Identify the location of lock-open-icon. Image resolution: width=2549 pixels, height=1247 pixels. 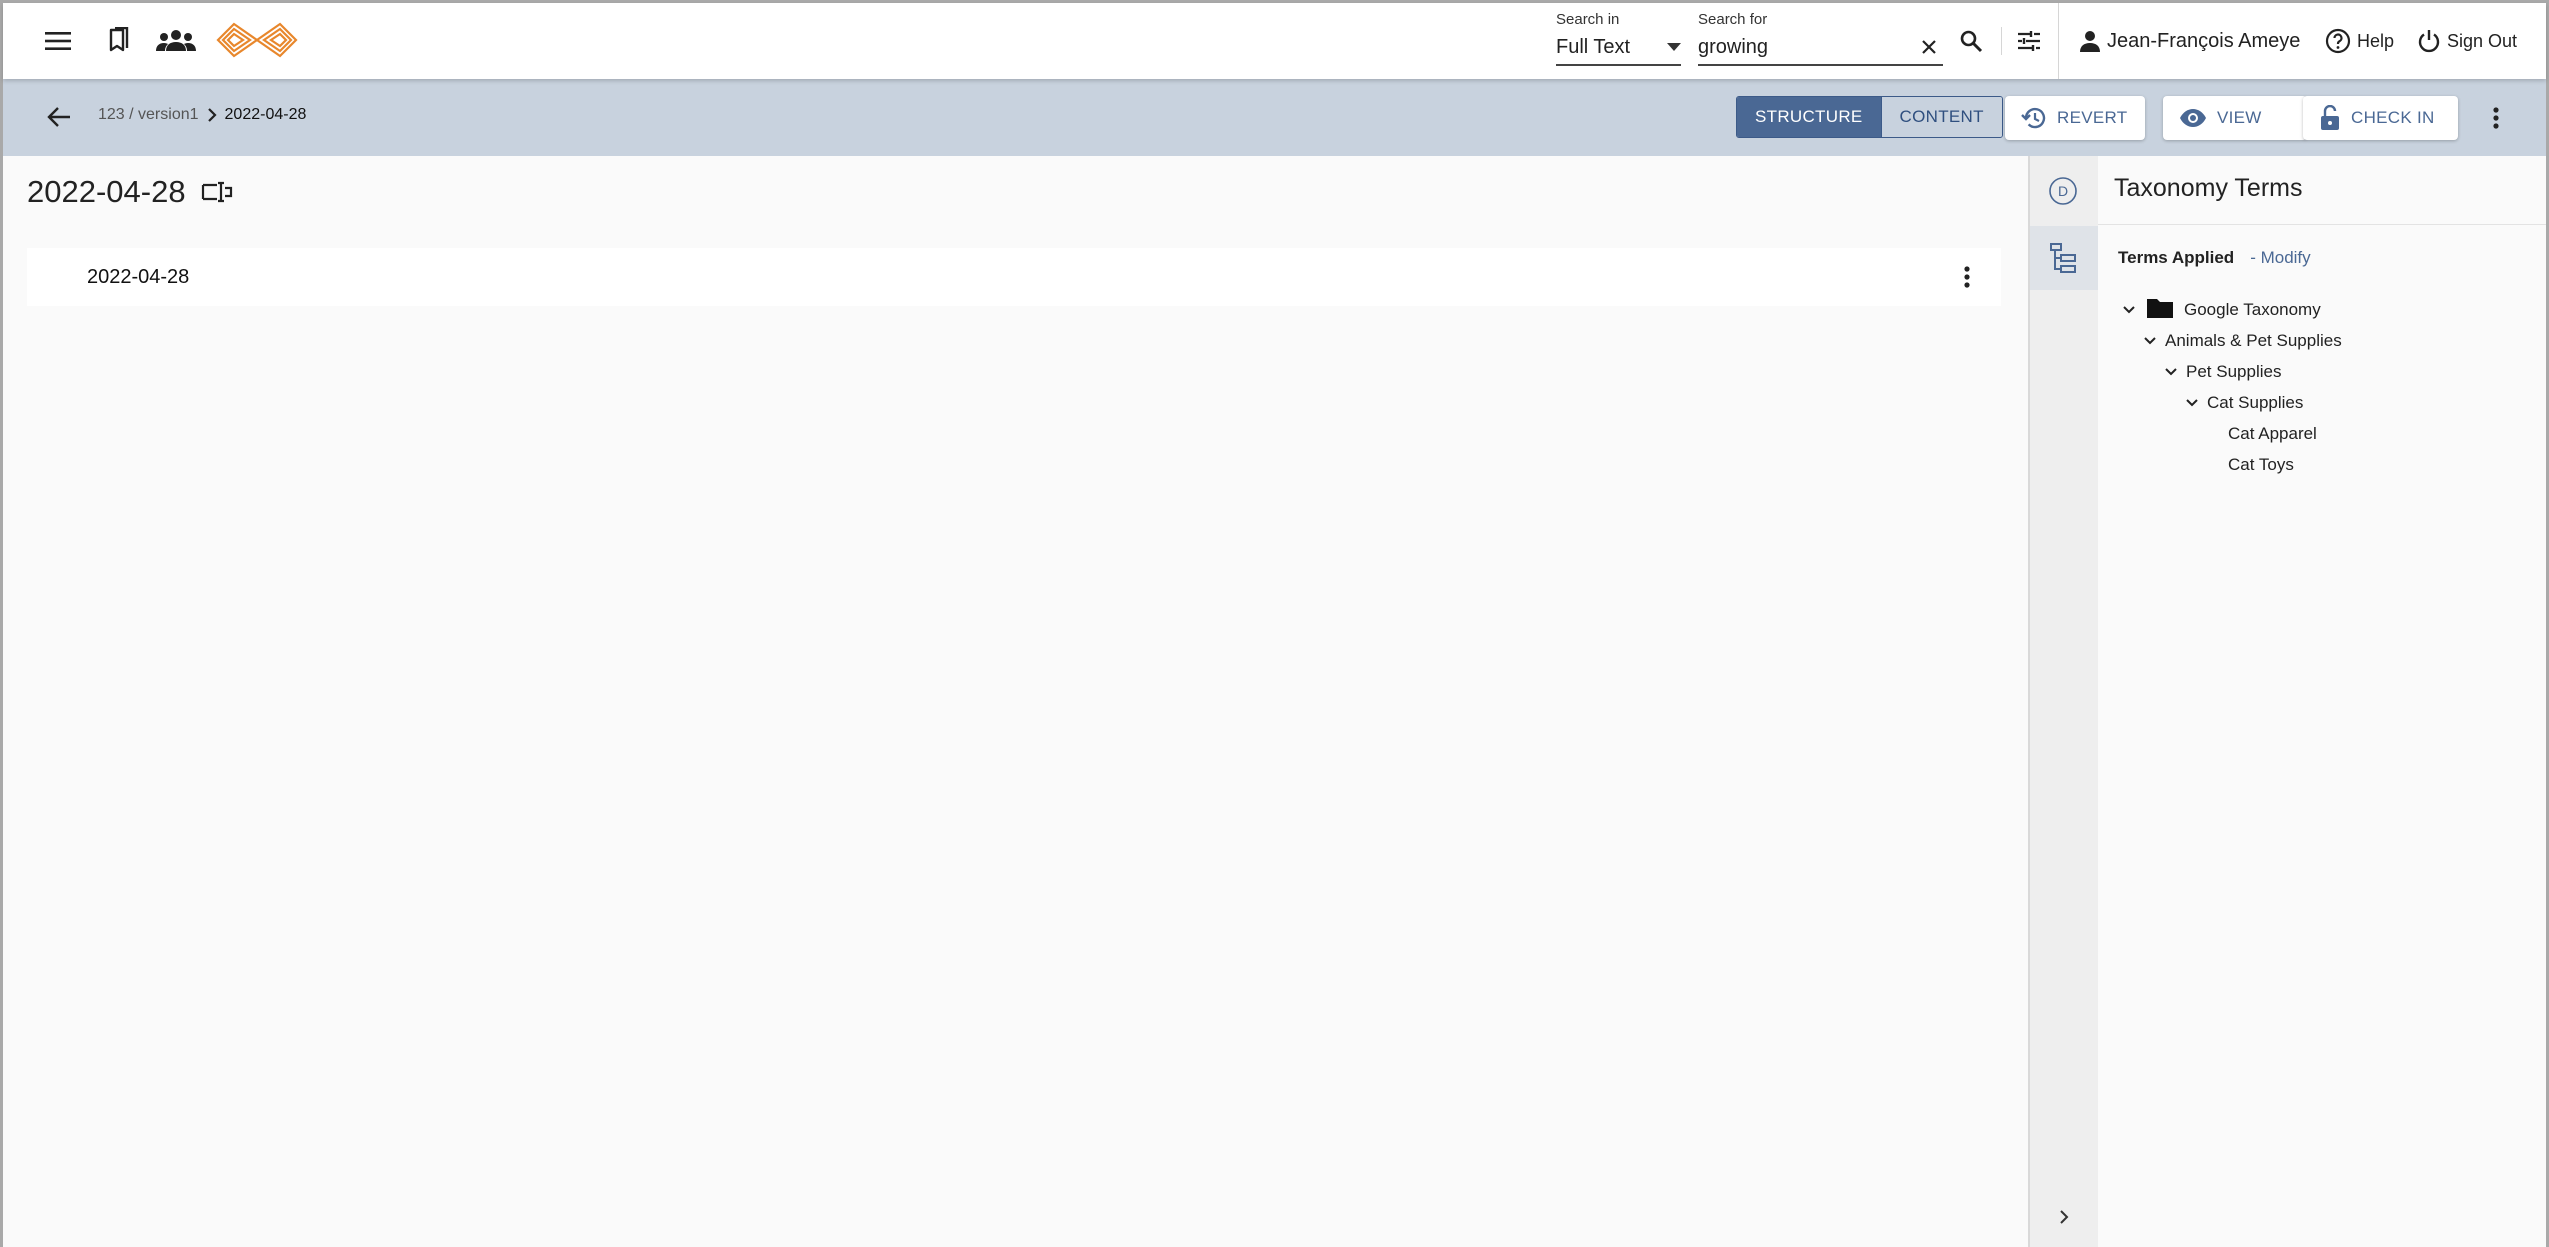
(2330, 118).